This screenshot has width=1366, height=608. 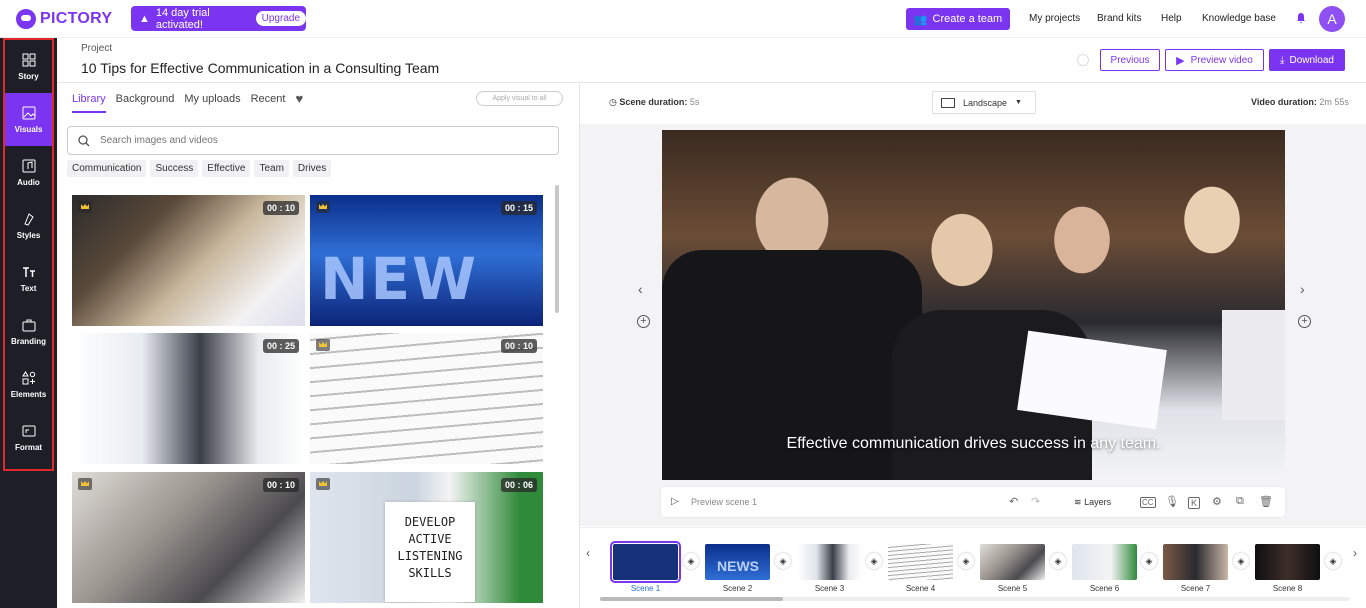 What do you see at coordinates (426, 537) in the screenshot?
I see `library-thumb: DEVELOP ACTIVE LISTENING SKILLS 00 : 06` at bounding box center [426, 537].